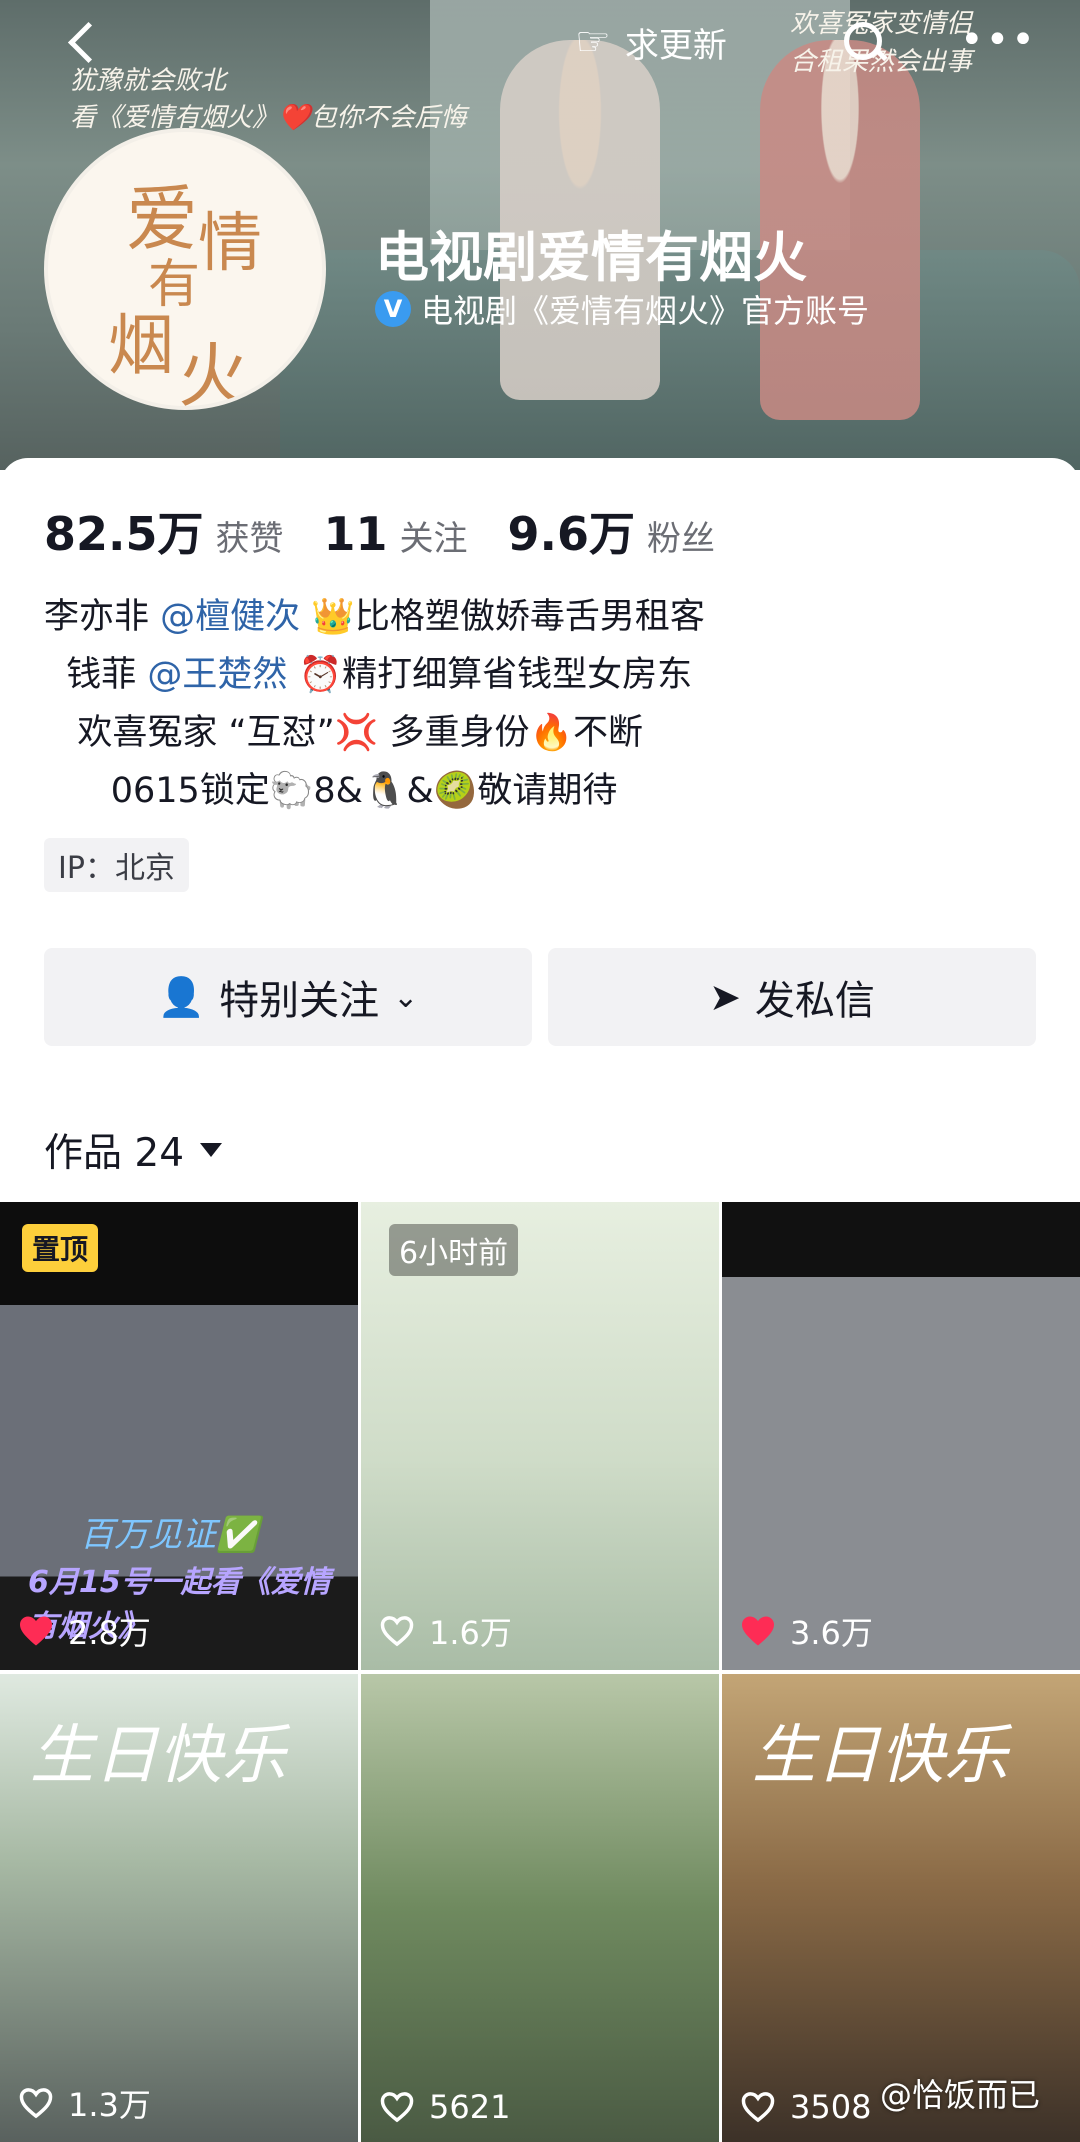  I want to click on likes-stat: 82.5万 获赞, so click(164, 531).